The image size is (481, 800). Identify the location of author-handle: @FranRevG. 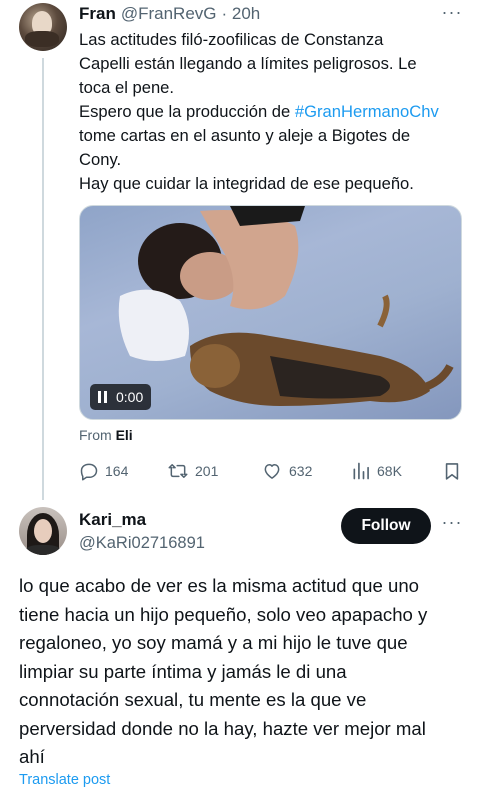
(169, 14).